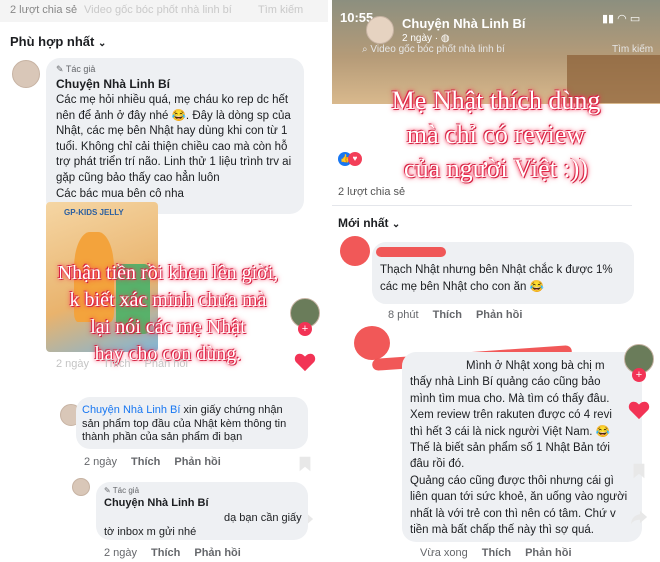 The height and width of the screenshot is (562, 660). I want to click on love-reaction-icon: ♥, so click(355, 159).